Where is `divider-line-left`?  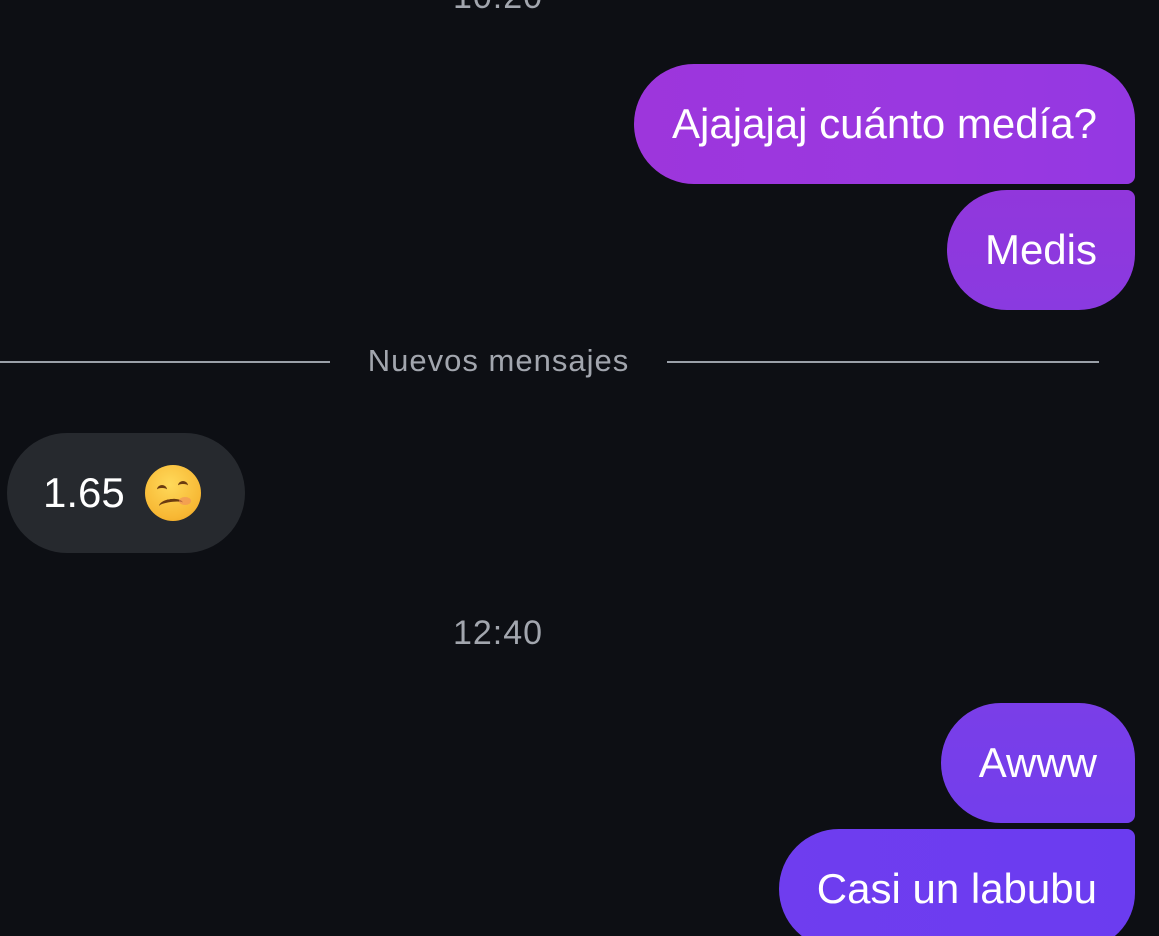 divider-line-left is located at coordinates (165, 362).